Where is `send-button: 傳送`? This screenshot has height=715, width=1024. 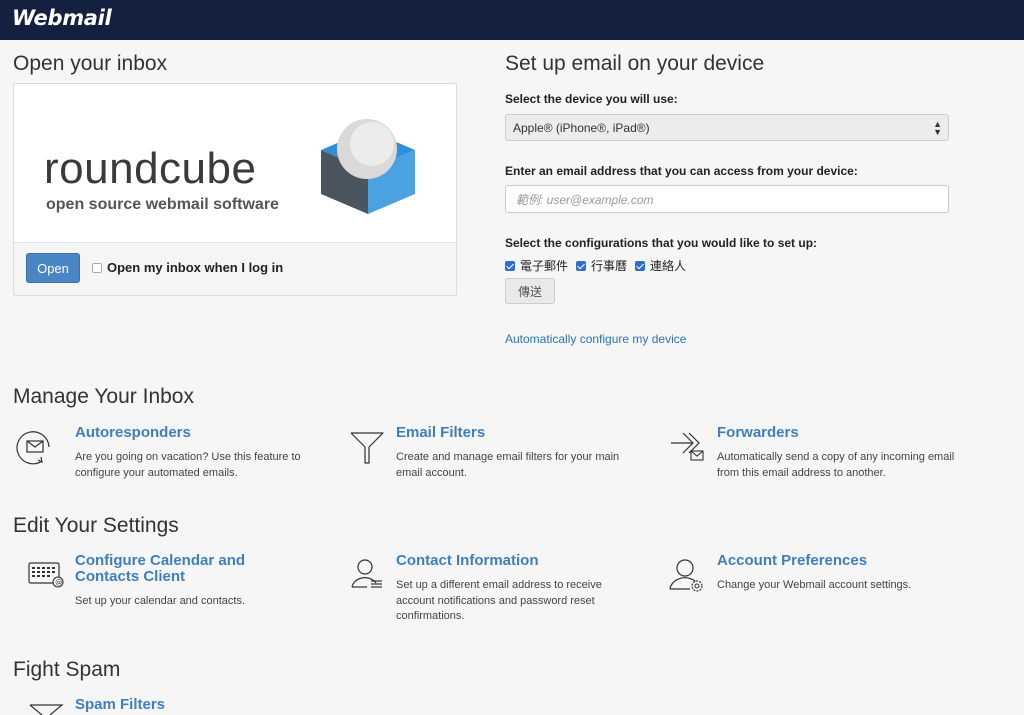
send-button: 傳送 is located at coordinates (530, 291).